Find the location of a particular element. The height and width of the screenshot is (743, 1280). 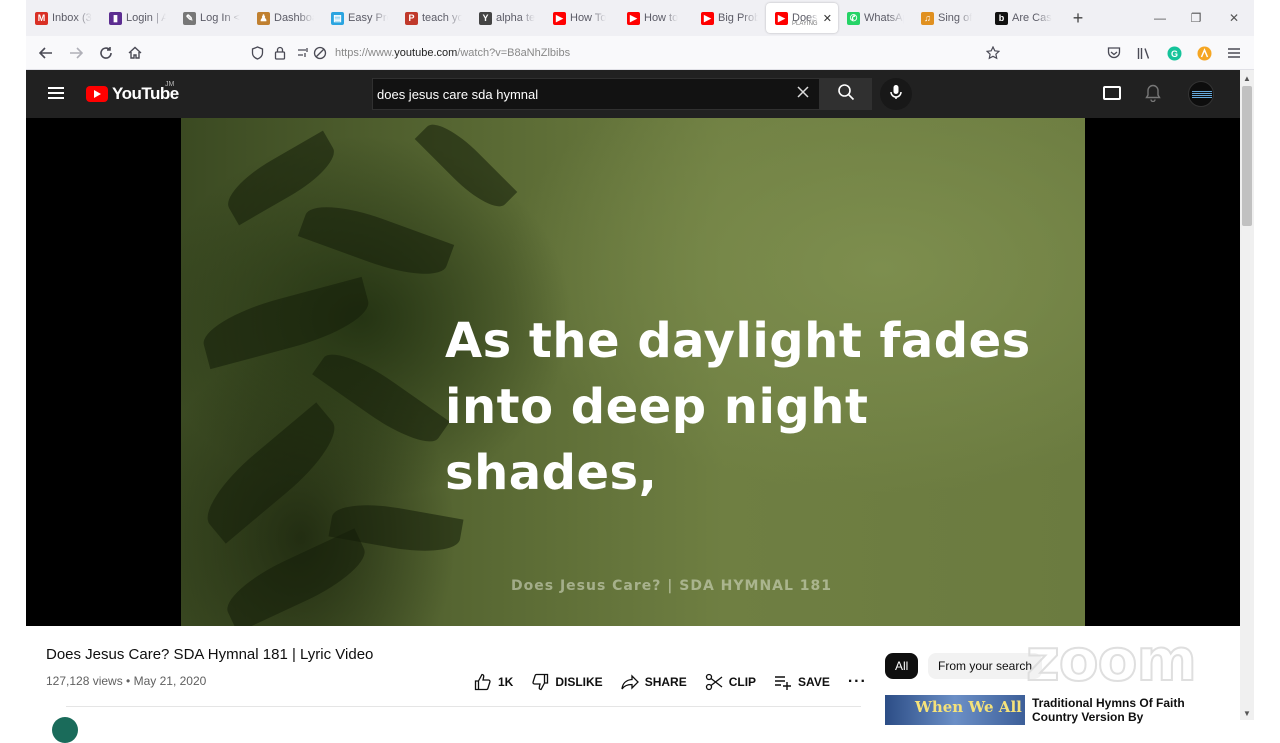

reload-icon is located at coordinates (106, 53).